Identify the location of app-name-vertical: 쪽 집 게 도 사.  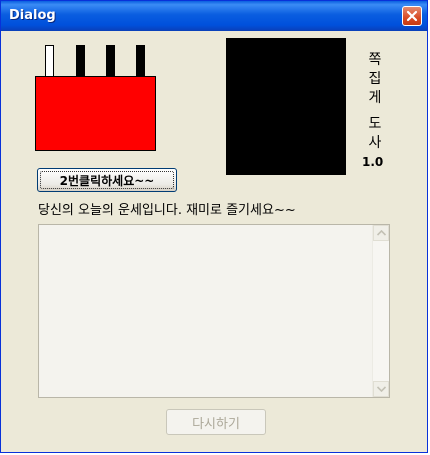
(375, 102).